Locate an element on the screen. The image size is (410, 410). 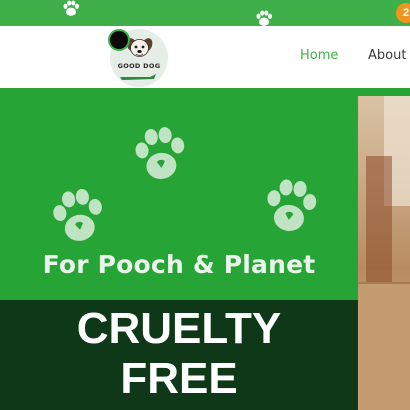
promo-bar: 2 is located at coordinates (205, 13).